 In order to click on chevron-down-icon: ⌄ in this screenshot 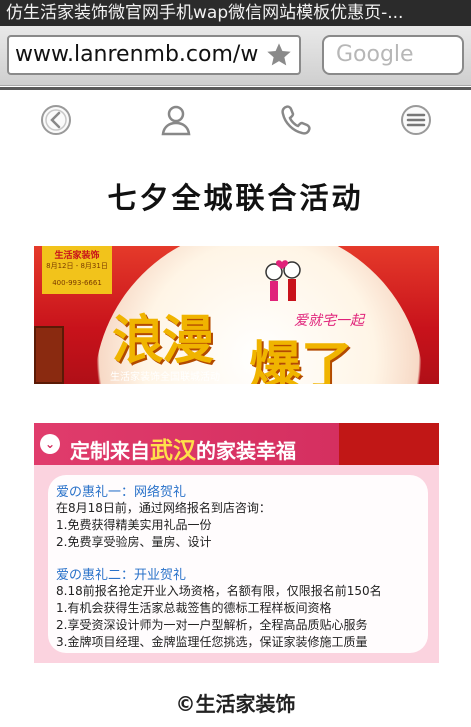, I will do `click(50, 444)`.